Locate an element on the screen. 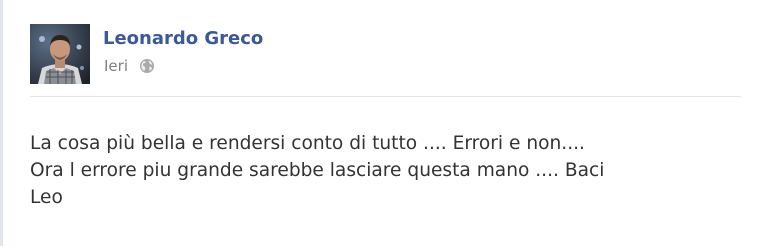  left-border is located at coordinates (1, 123).